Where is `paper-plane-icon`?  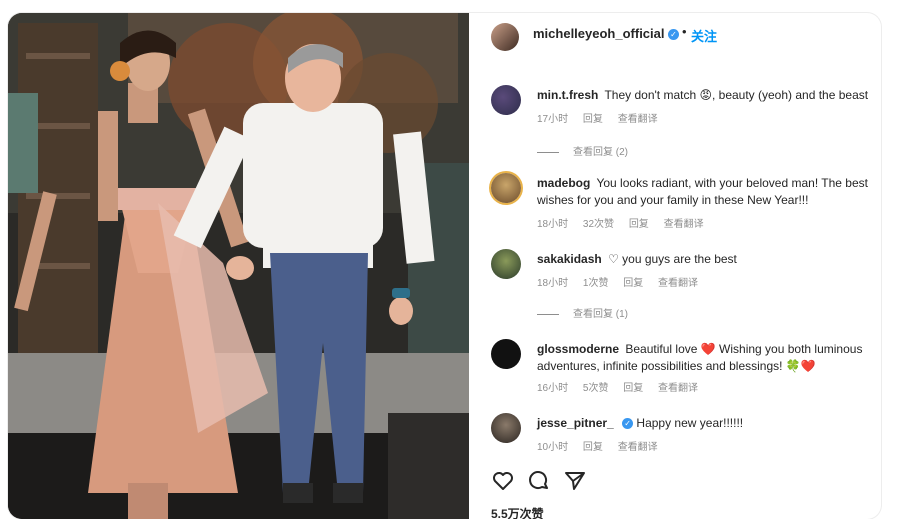 paper-plane-icon is located at coordinates (575, 481).